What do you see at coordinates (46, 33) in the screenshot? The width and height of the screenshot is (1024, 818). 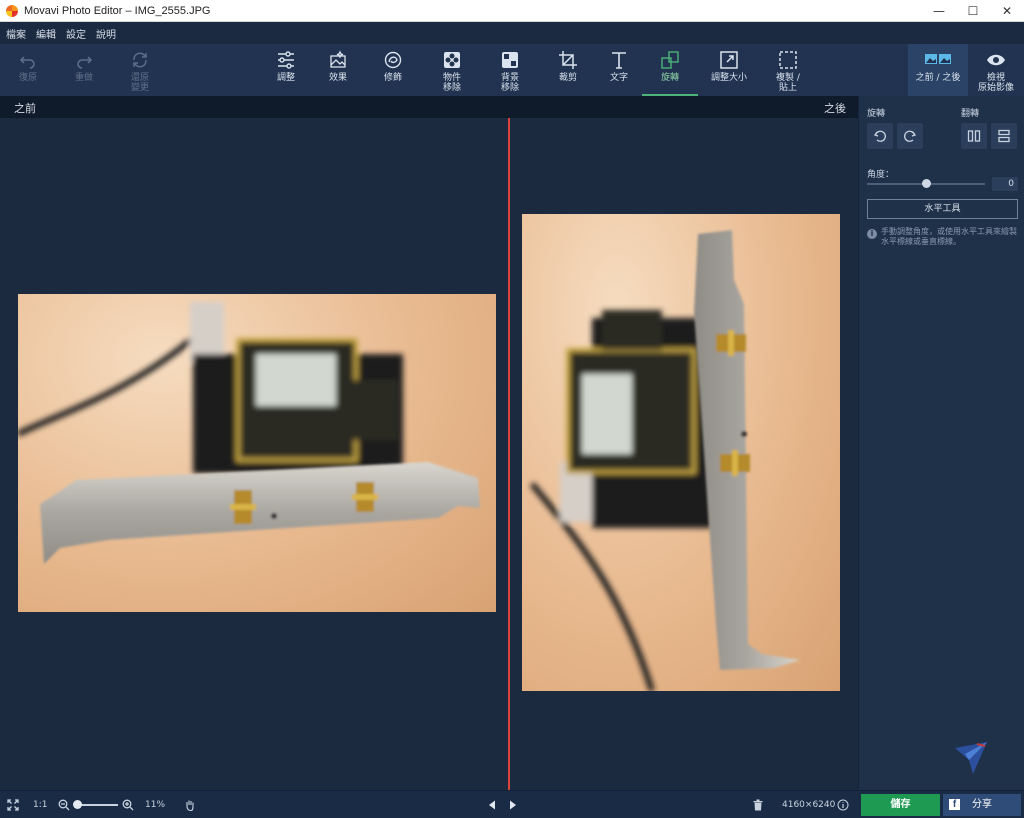 I see `menu-edit: 編輯` at bounding box center [46, 33].